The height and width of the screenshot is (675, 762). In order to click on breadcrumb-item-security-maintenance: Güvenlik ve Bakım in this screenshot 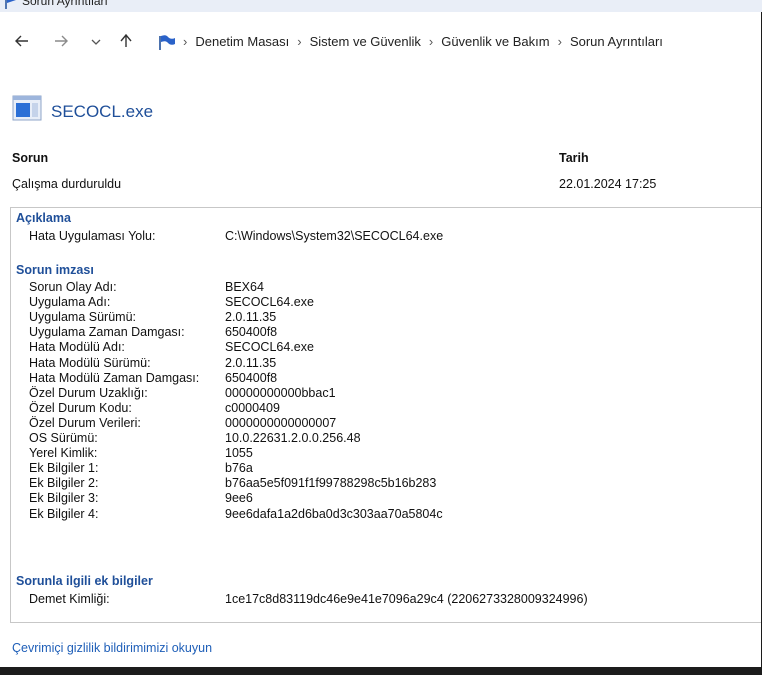, I will do `click(495, 41)`.